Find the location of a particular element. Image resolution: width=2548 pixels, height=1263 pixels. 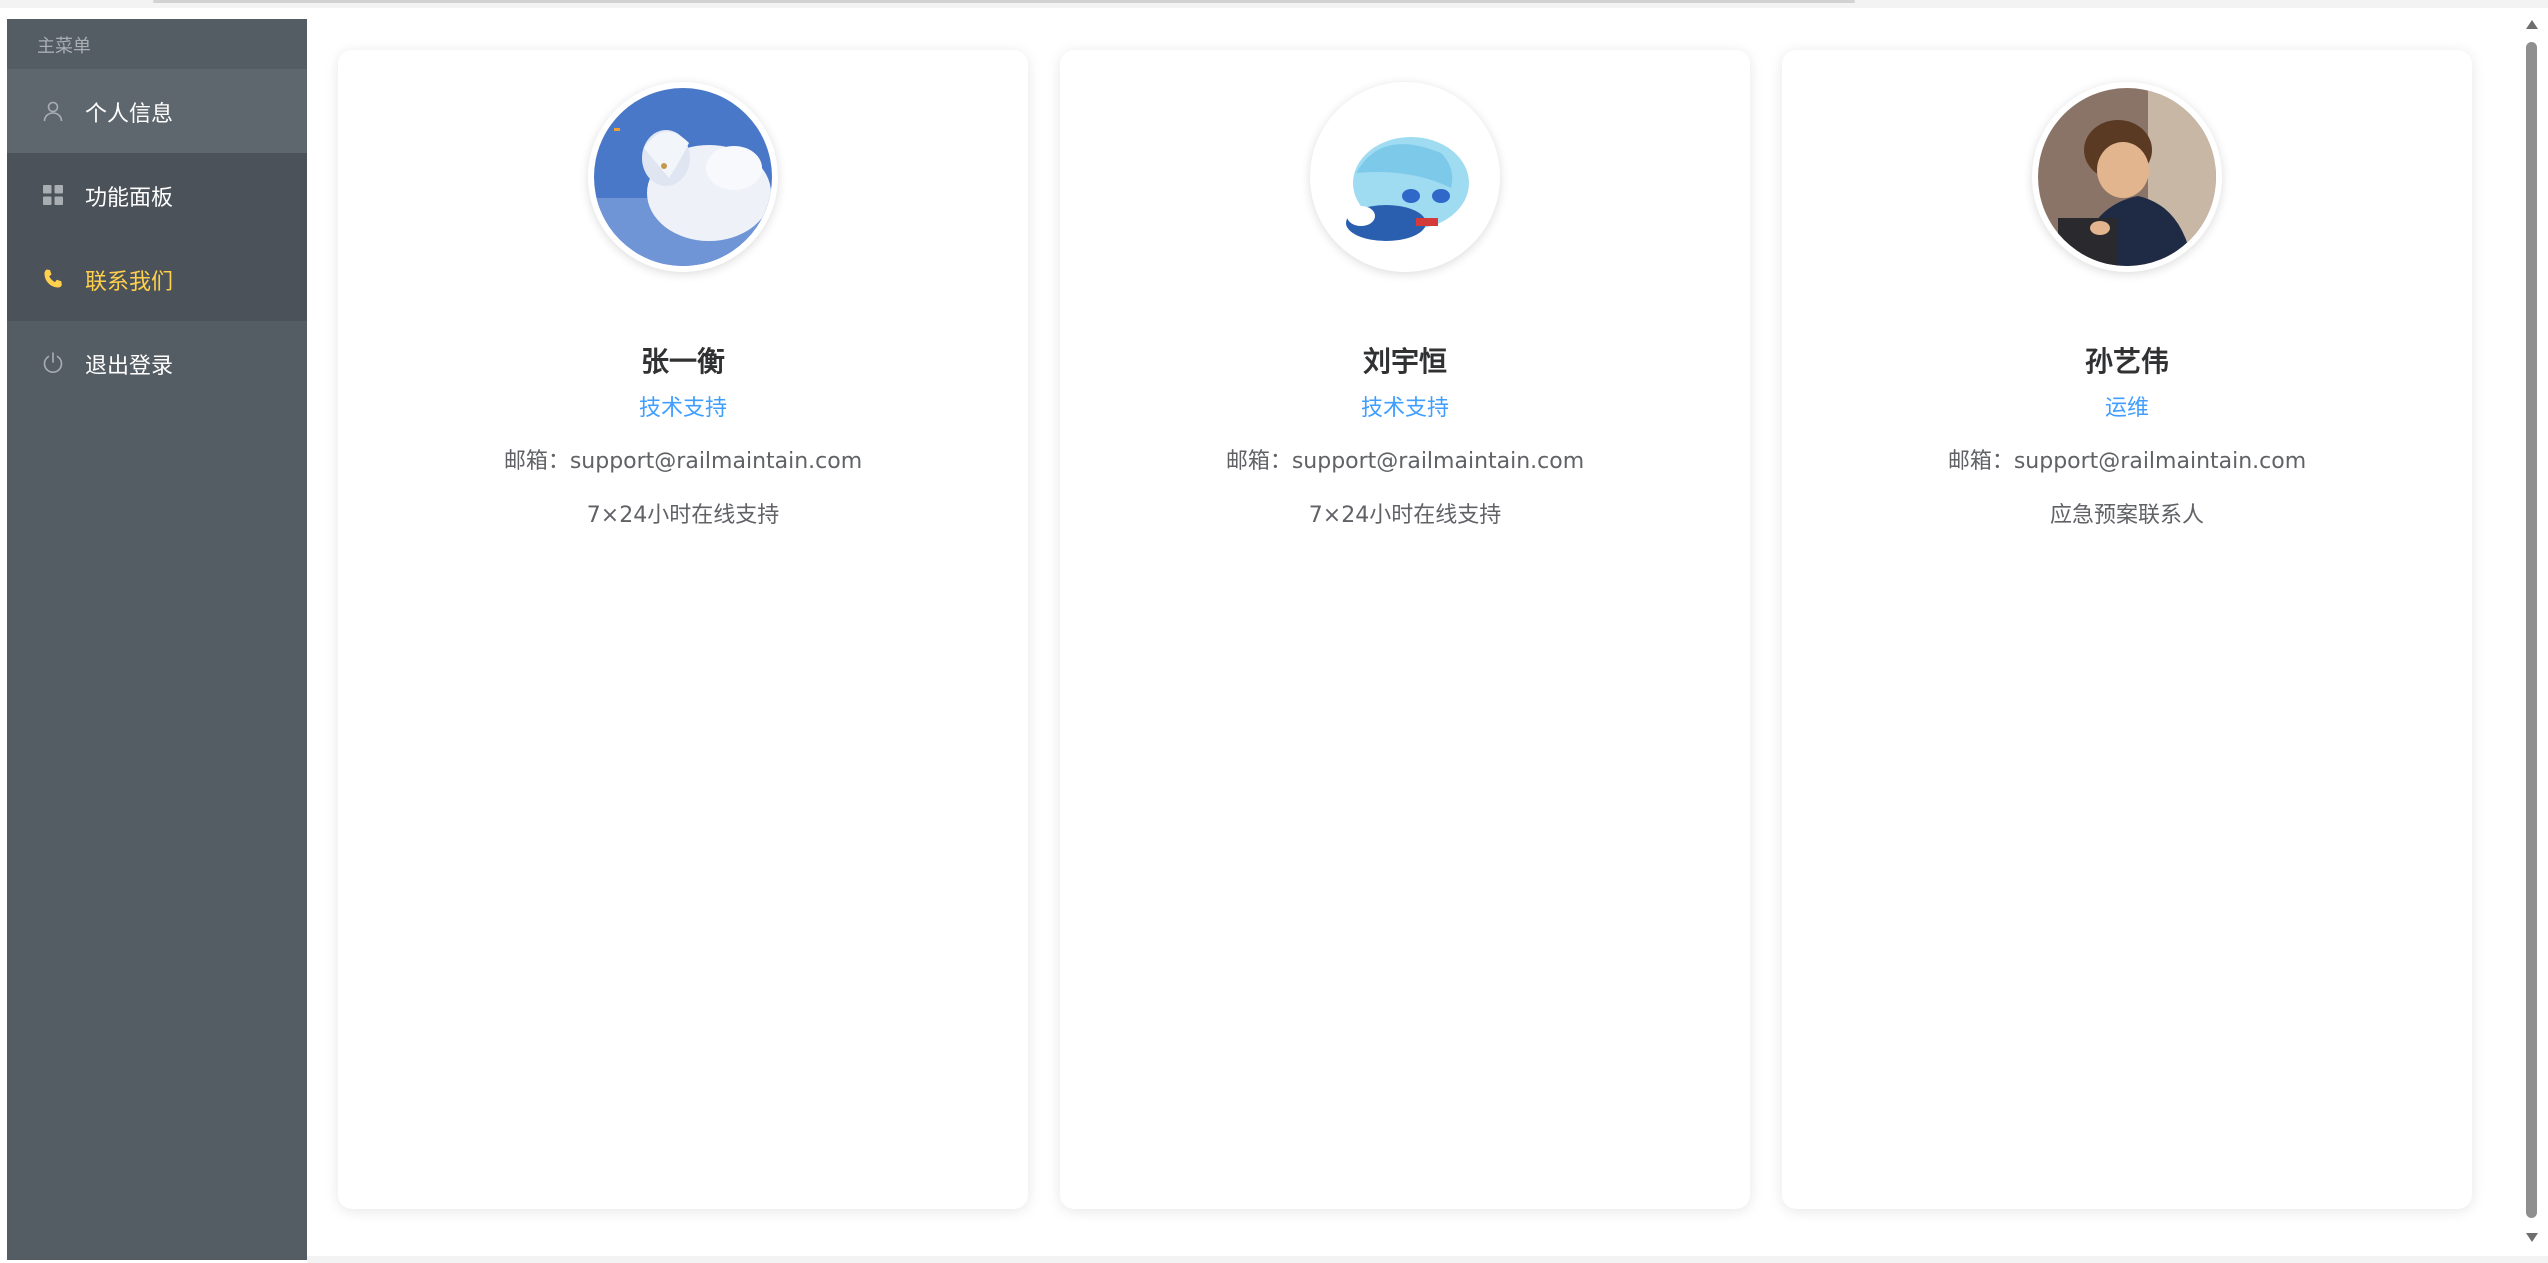

contact-role: 运维 is located at coordinates (2126, 408).